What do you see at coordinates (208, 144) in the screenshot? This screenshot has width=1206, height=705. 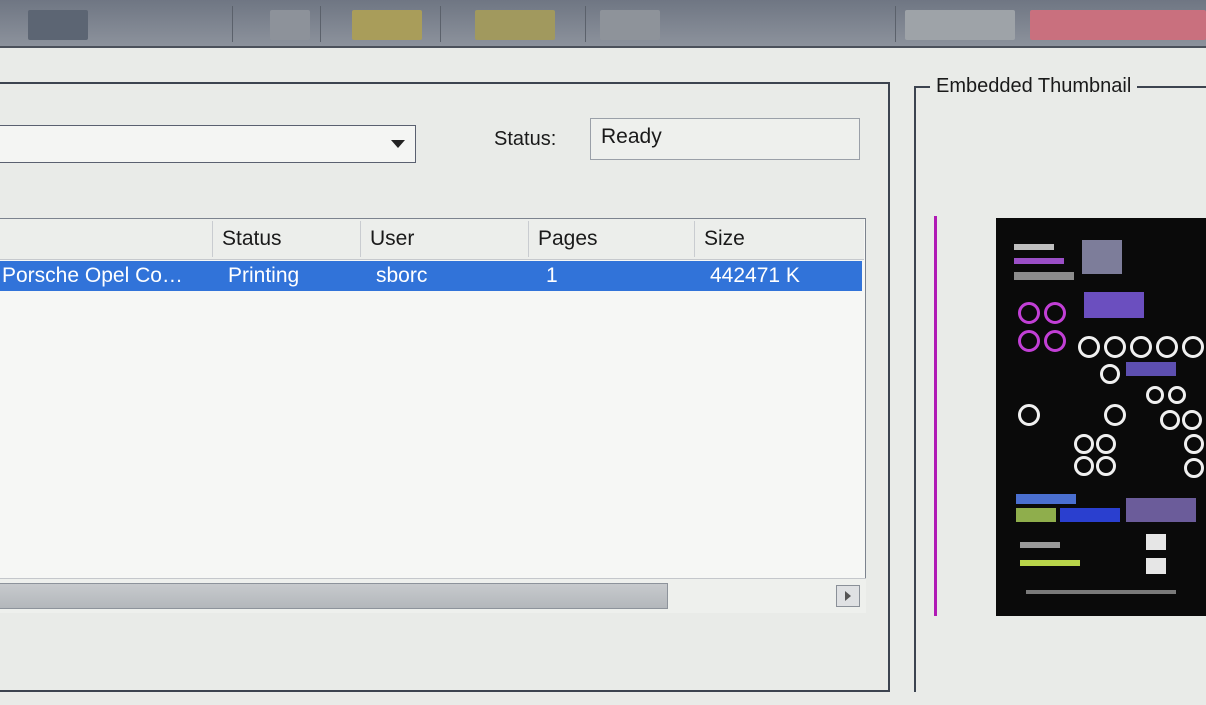 I see `job-queue-select` at bounding box center [208, 144].